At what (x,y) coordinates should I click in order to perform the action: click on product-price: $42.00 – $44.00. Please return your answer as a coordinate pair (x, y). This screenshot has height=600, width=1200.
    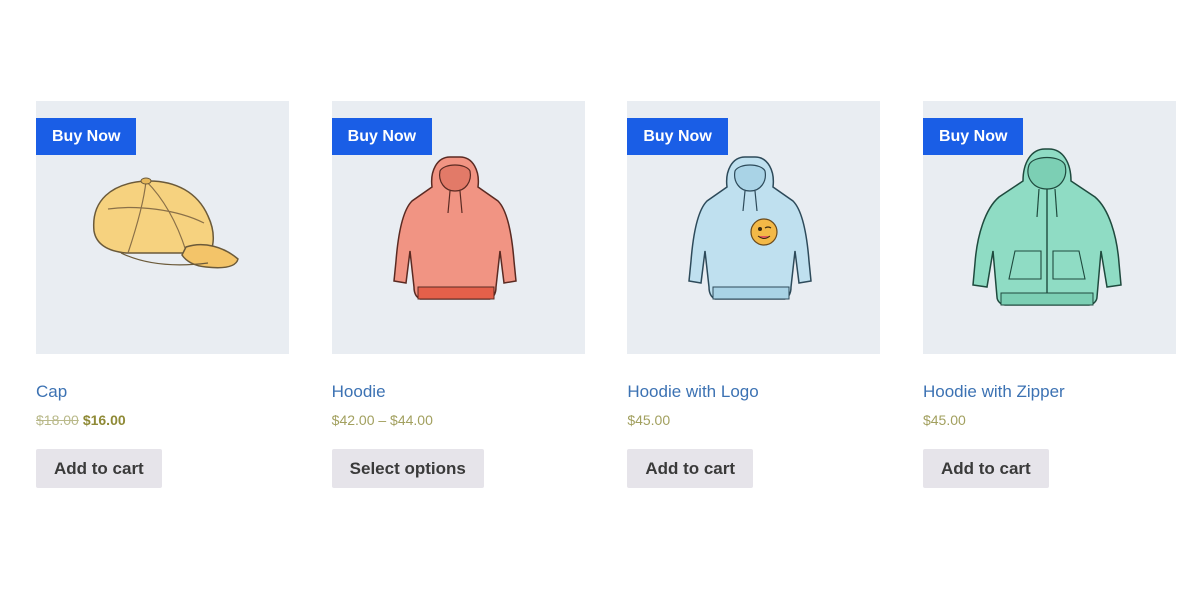
    Looking at the image, I should click on (382, 420).